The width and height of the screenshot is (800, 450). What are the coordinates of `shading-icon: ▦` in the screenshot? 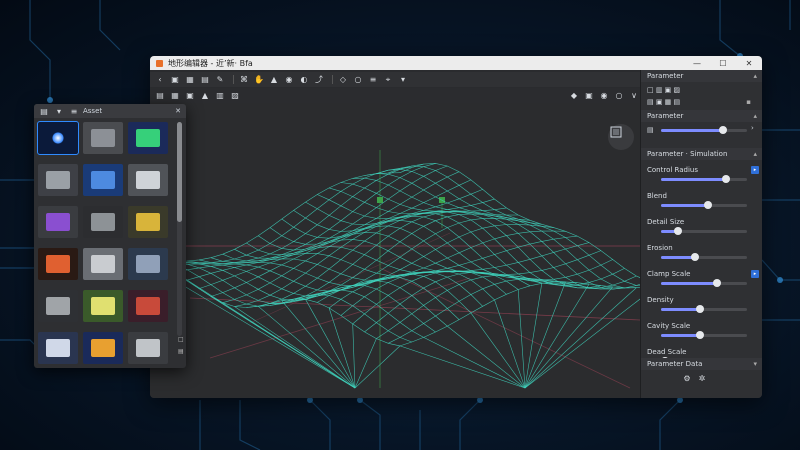 It's located at (175, 95).